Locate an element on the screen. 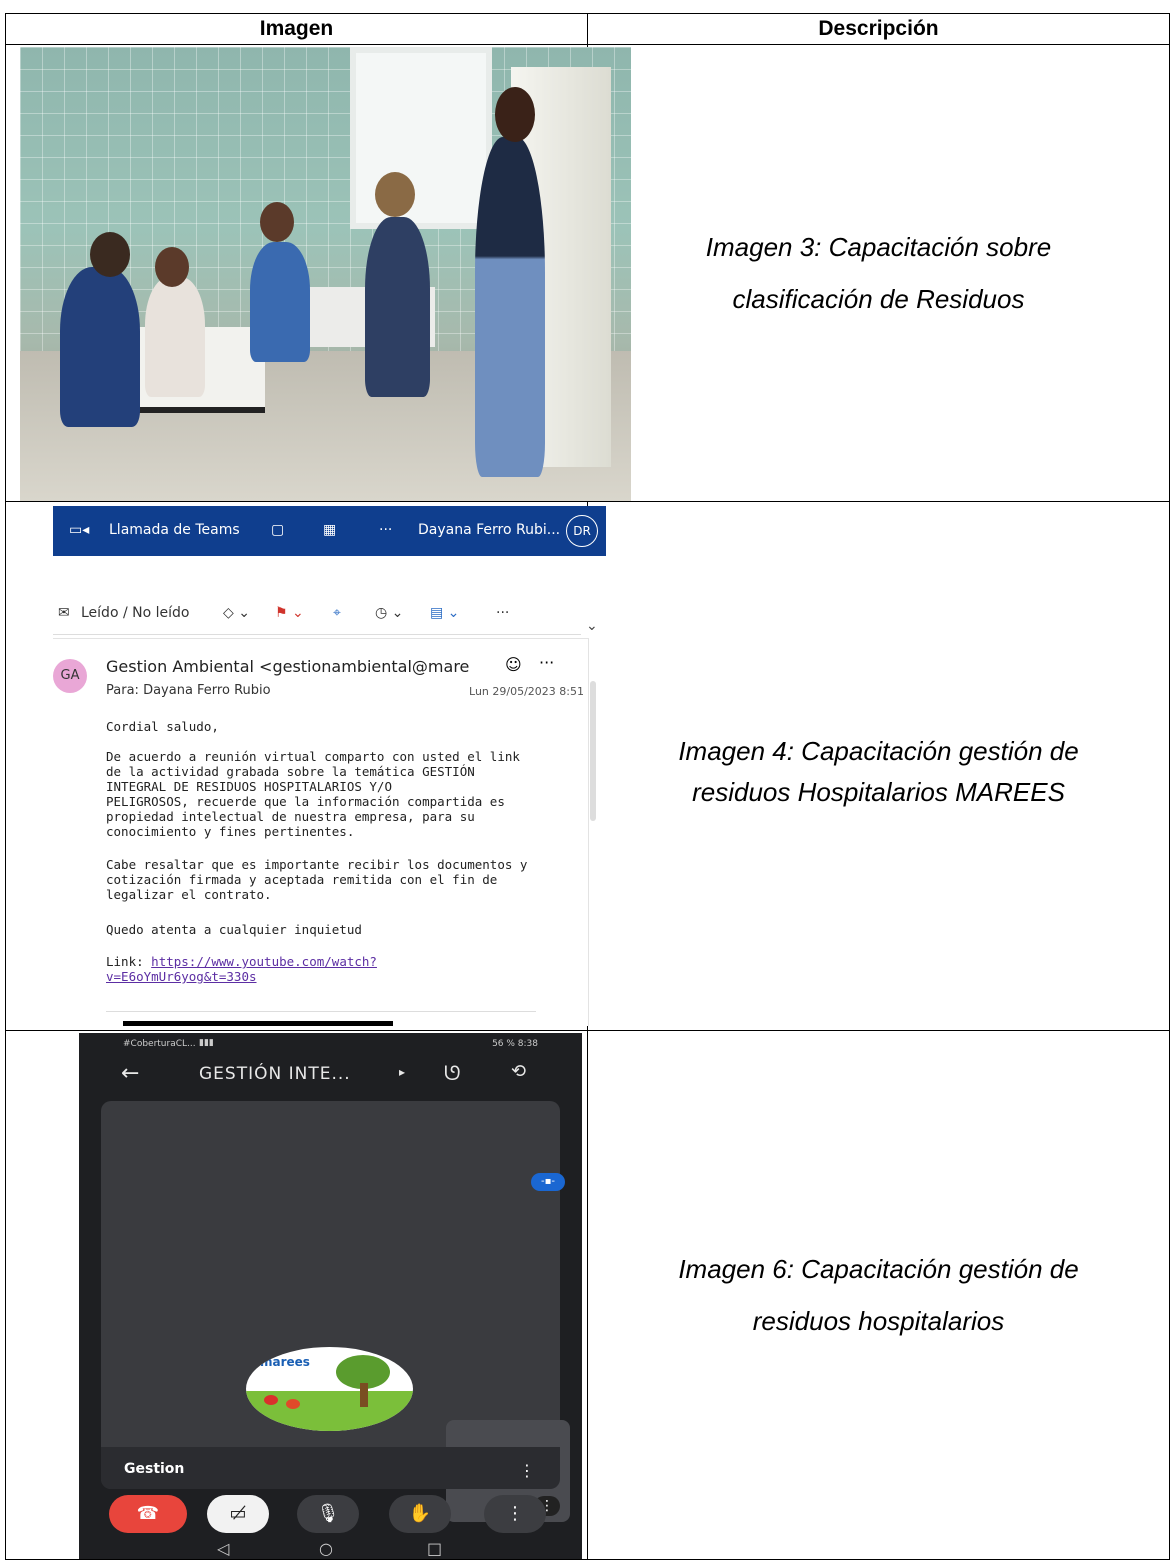 The image size is (1171, 1563). description-2-line1: Imagen 4: Capacitación gestión de is located at coordinates (878, 751).